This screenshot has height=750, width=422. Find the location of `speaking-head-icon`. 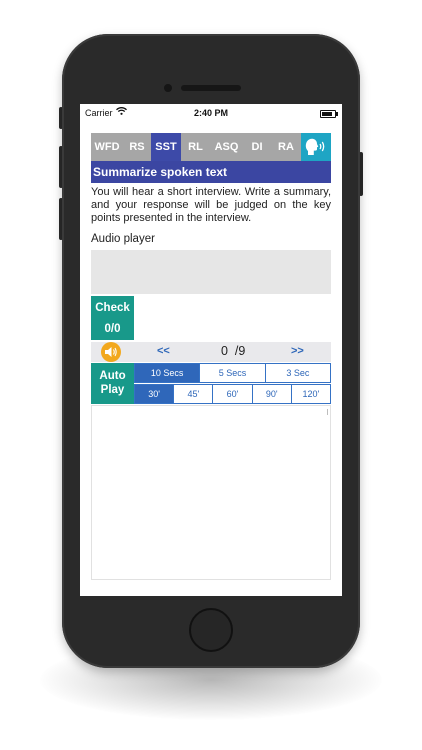

speaking-head-icon is located at coordinates (315, 146).